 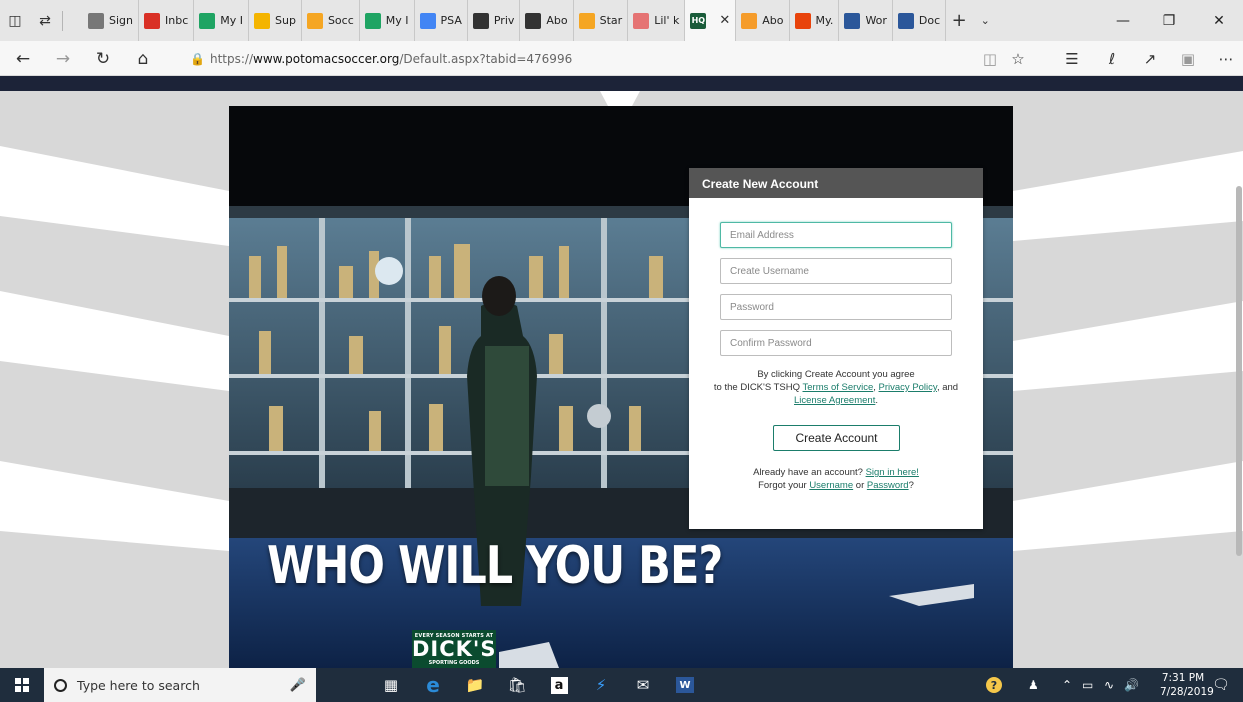 I want to click on help-icon: ?, so click(x=994, y=685).